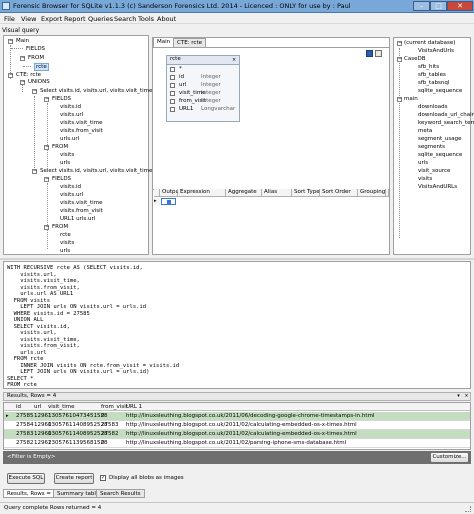 This screenshot has height=514, width=474. I want to click on tree-node: visits.visit_time, so click(81, 203).